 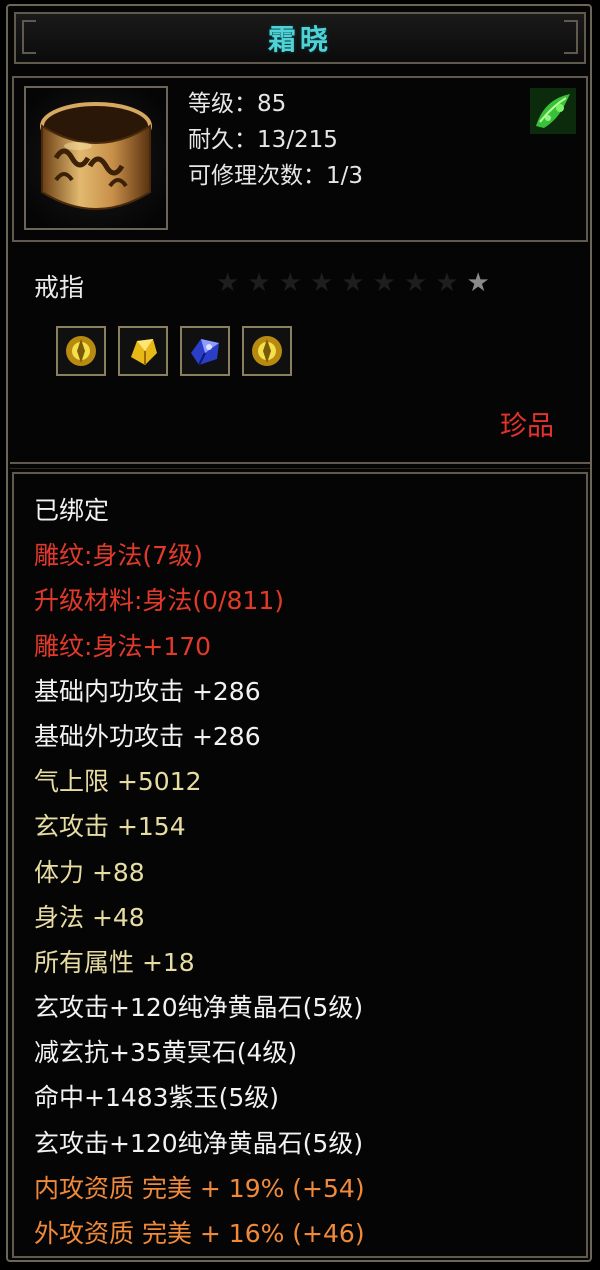 What do you see at coordinates (166, 1053) in the screenshot?
I see `attribute-line: 减玄抗+35黄冥石(4级)` at bounding box center [166, 1053].